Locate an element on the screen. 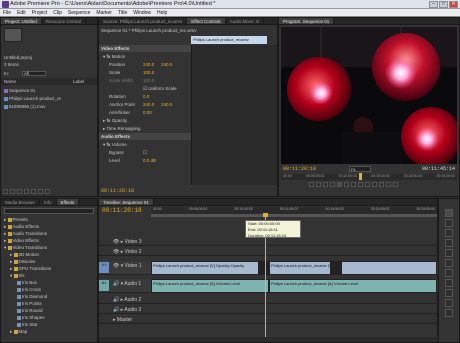 The width and height of the screenshot is (460, 343). program-fit-dropdown: Fit is located at coordinates (360, 169).